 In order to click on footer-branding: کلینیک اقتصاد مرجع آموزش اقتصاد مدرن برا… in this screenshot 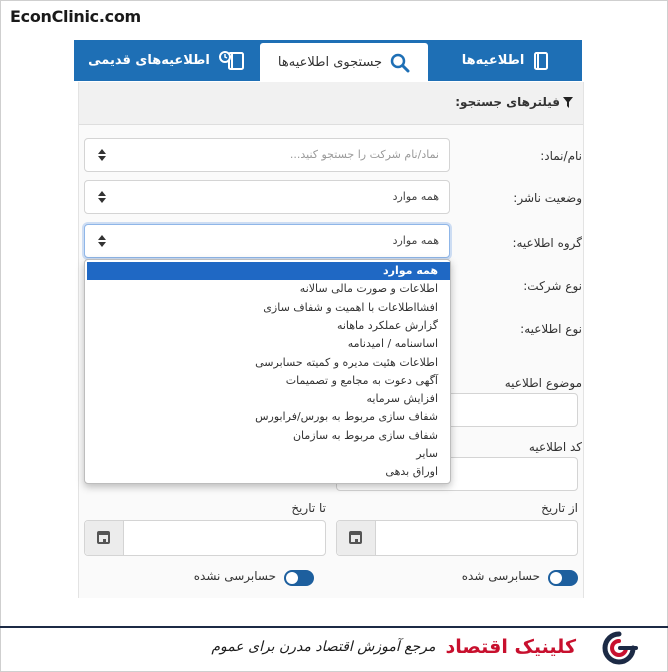, I will do `click(393, 647)`.